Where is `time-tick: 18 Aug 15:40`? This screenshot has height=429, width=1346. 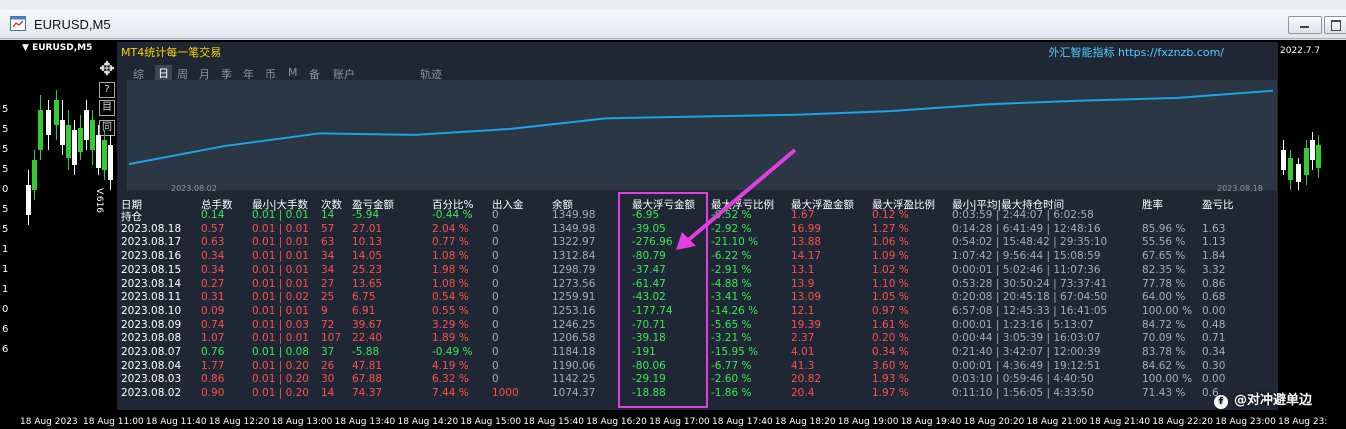 time-tick: 18 Aug 15:40 is located at coordinates (553, 422).